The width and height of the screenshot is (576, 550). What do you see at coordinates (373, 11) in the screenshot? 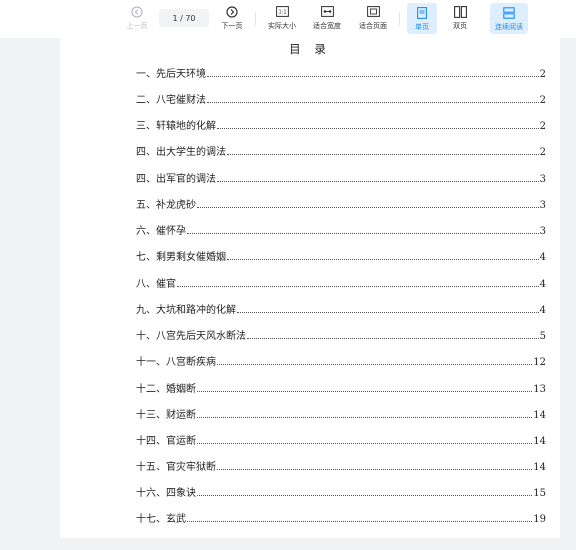
I see `fit-page-icon` at bounding box center [373, 11].